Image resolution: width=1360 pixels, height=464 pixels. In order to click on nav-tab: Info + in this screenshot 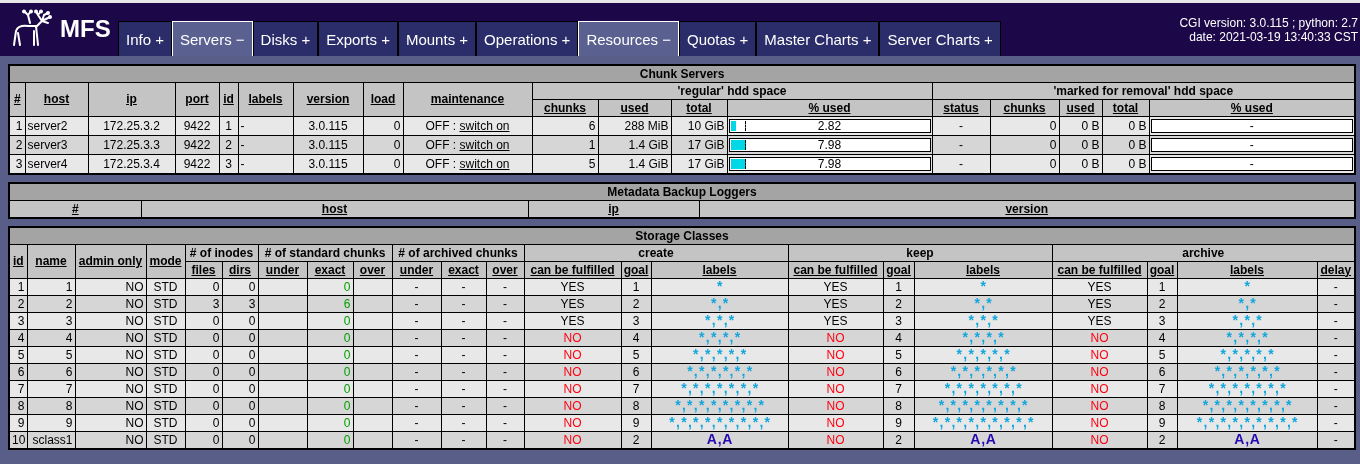, I will do `click(145, 38)`.